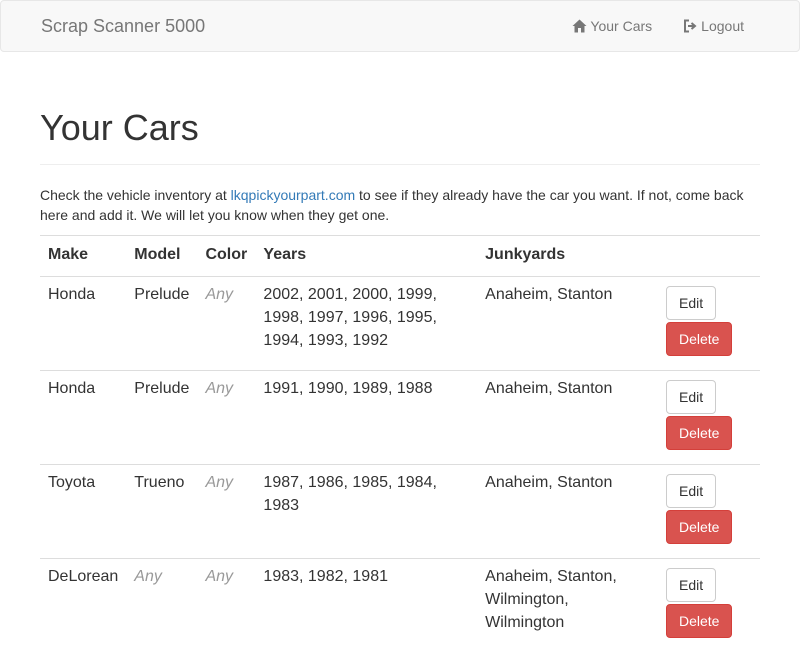 Image resolution: width=800 pixels, height=652 pixels. I want to click on brand-link: Scrap Scanner 5000, so click(123, 26).